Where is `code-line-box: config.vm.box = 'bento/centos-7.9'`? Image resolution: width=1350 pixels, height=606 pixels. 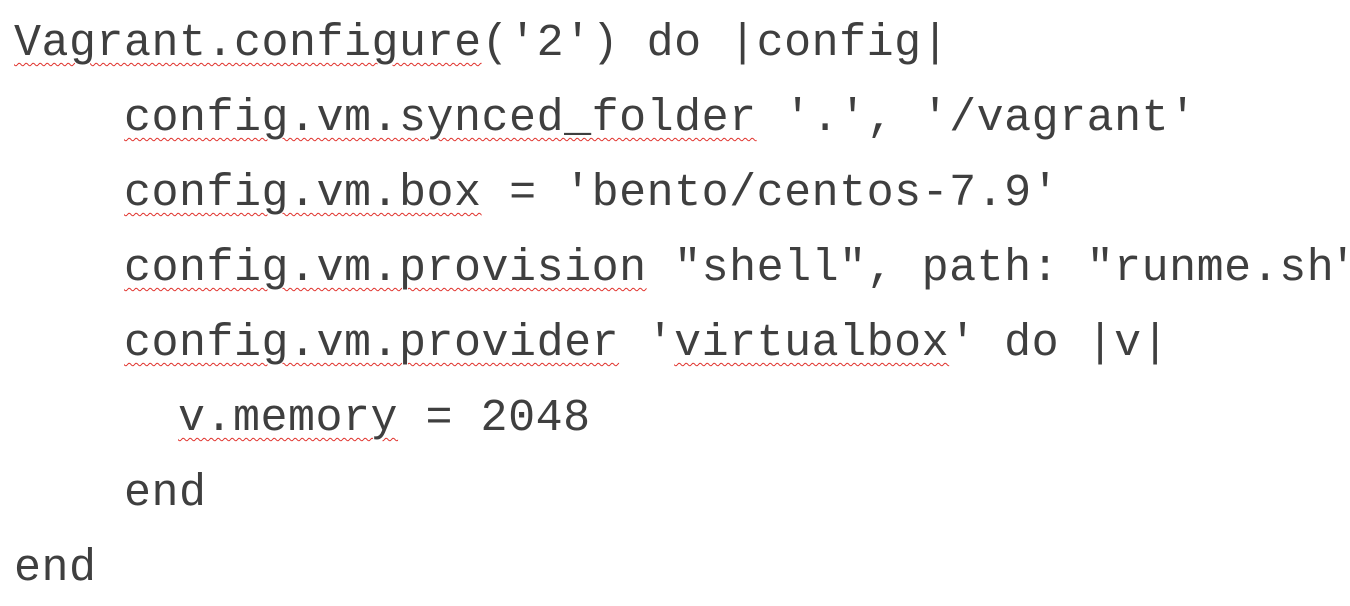
code-line-box: config.vm.box = 'bento/centos-7.9' is located at coordinates (591, 193).